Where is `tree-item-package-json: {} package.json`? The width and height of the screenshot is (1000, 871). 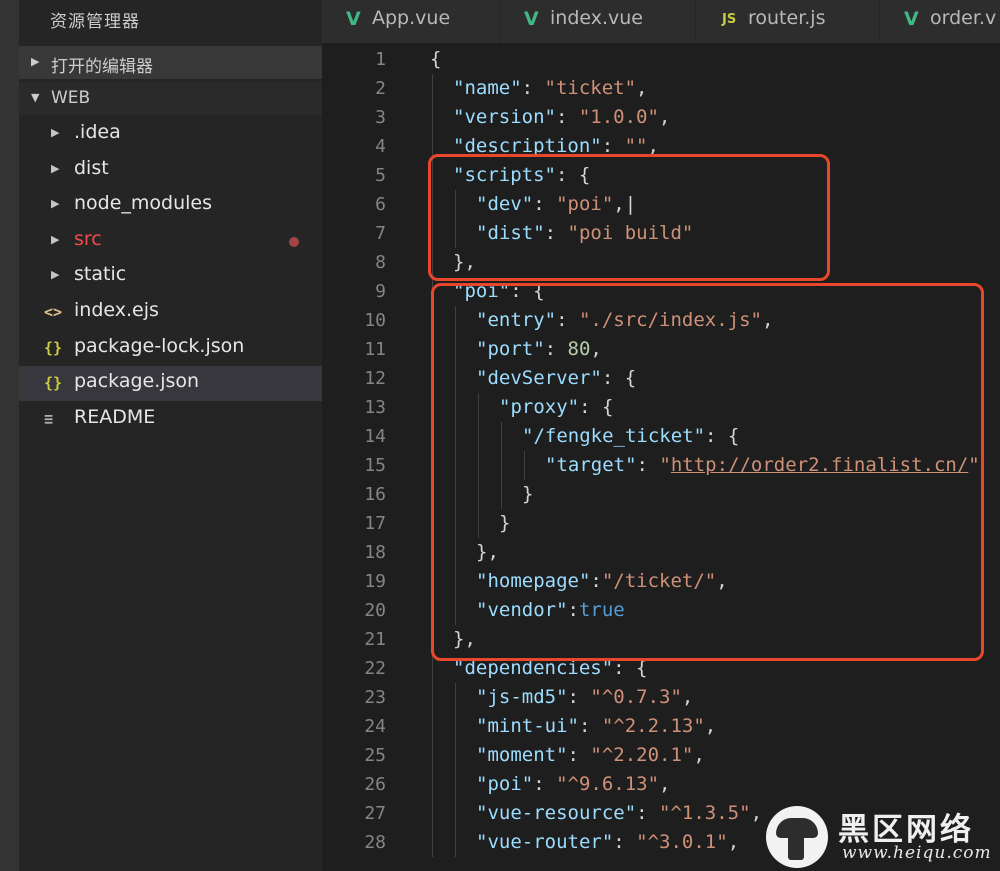
tree-item-package-json: {} package.json is located at coordinates (170, 384).